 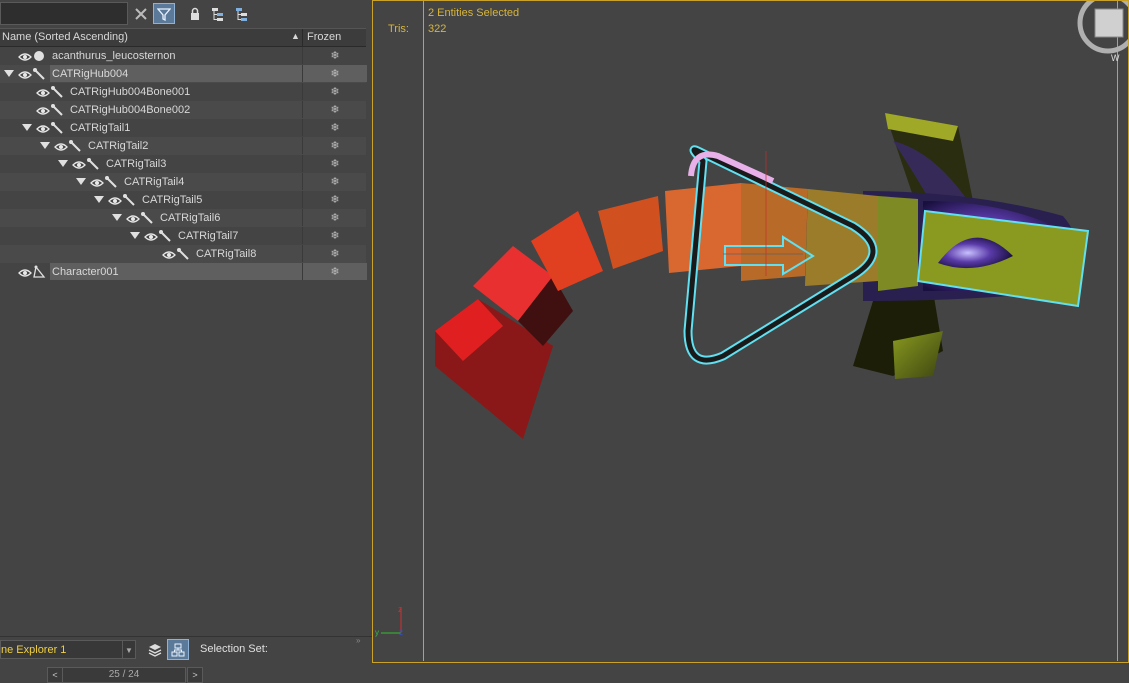 What do you see at coordinates (183, 164) in the screenshot?
I see `tree-row: CATRigTail3 ❄` at bounding box center [183, 164].